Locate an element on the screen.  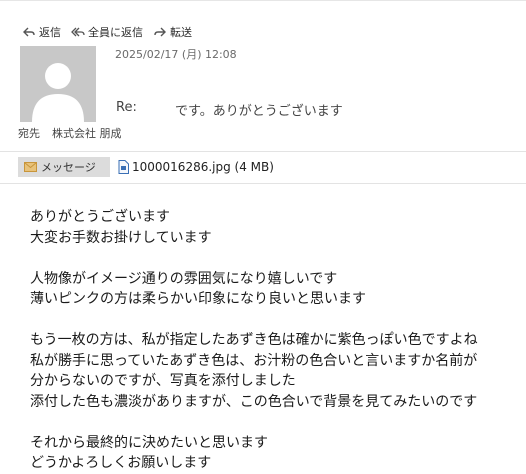
subject-text: です。ありがとうございます is located at coordinates (259, 111).